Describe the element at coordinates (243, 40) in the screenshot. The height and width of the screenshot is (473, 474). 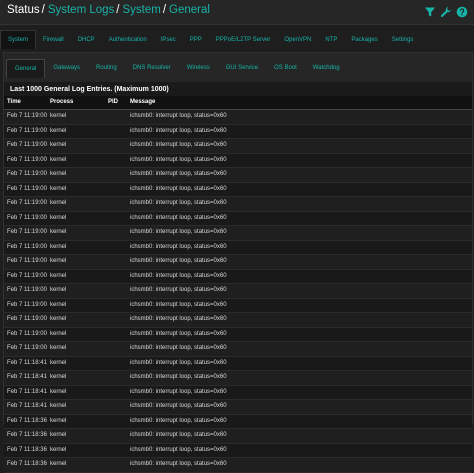
I see `tab-pppoe-l2tp-server: PPPoE/L2TP Server` at that location.